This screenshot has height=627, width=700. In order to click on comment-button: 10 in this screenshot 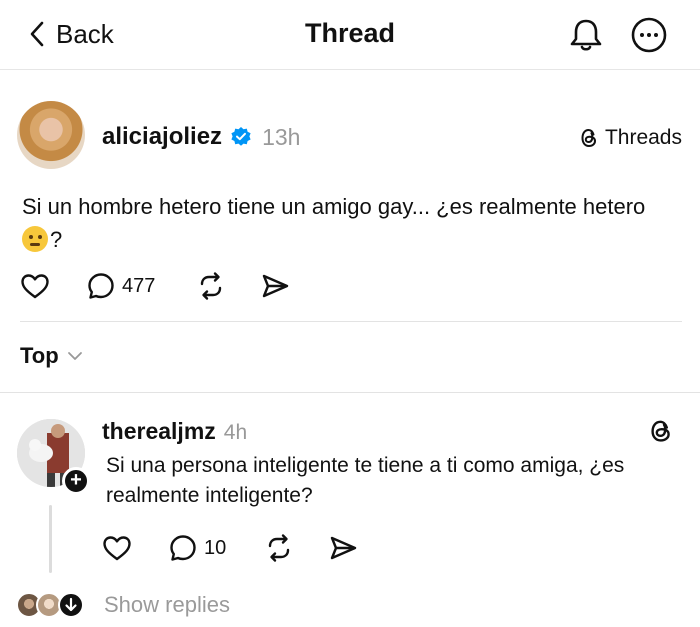, I will do `click(197, 548)`.